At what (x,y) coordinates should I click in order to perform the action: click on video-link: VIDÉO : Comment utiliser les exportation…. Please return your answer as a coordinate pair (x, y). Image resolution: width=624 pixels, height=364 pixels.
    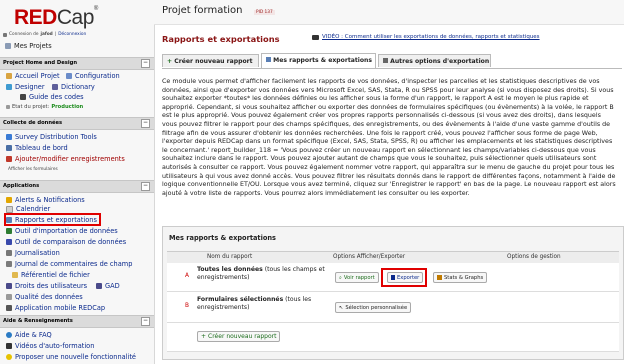
    Looking at the image, I should click on (426, 37).